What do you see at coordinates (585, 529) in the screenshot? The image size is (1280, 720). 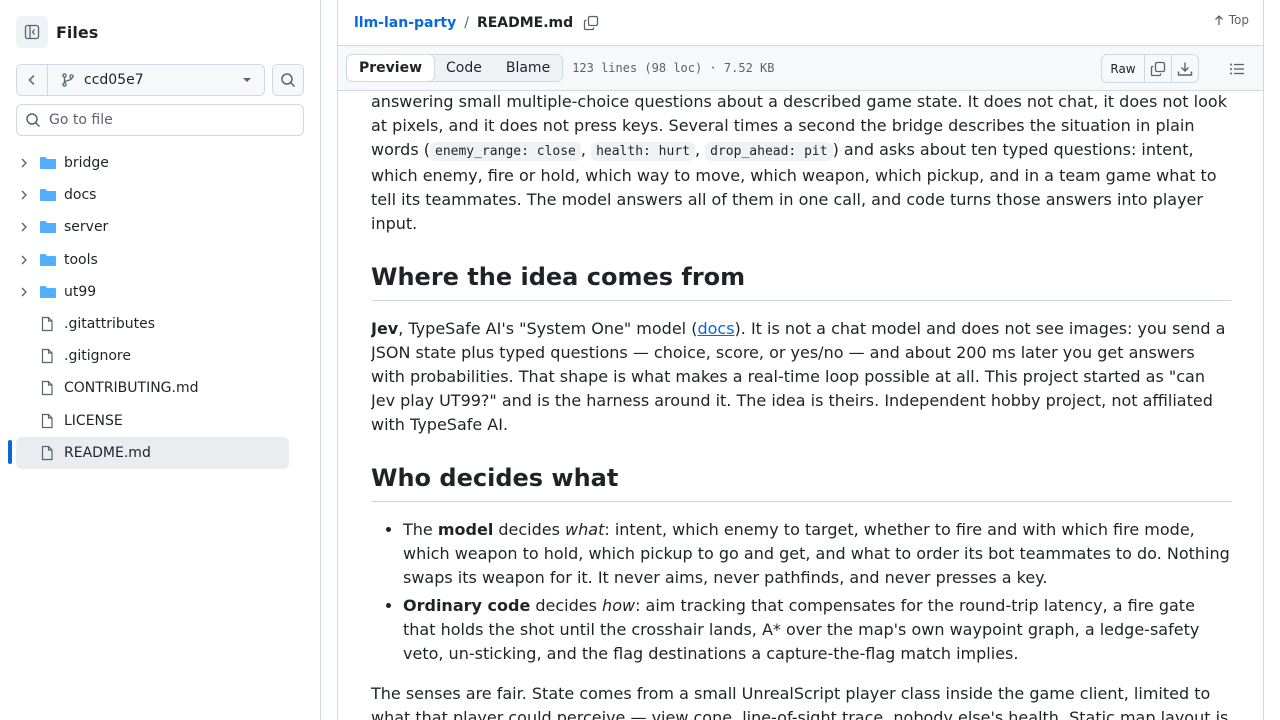 I see `italic-text: what` at bounding box center [585, 529].